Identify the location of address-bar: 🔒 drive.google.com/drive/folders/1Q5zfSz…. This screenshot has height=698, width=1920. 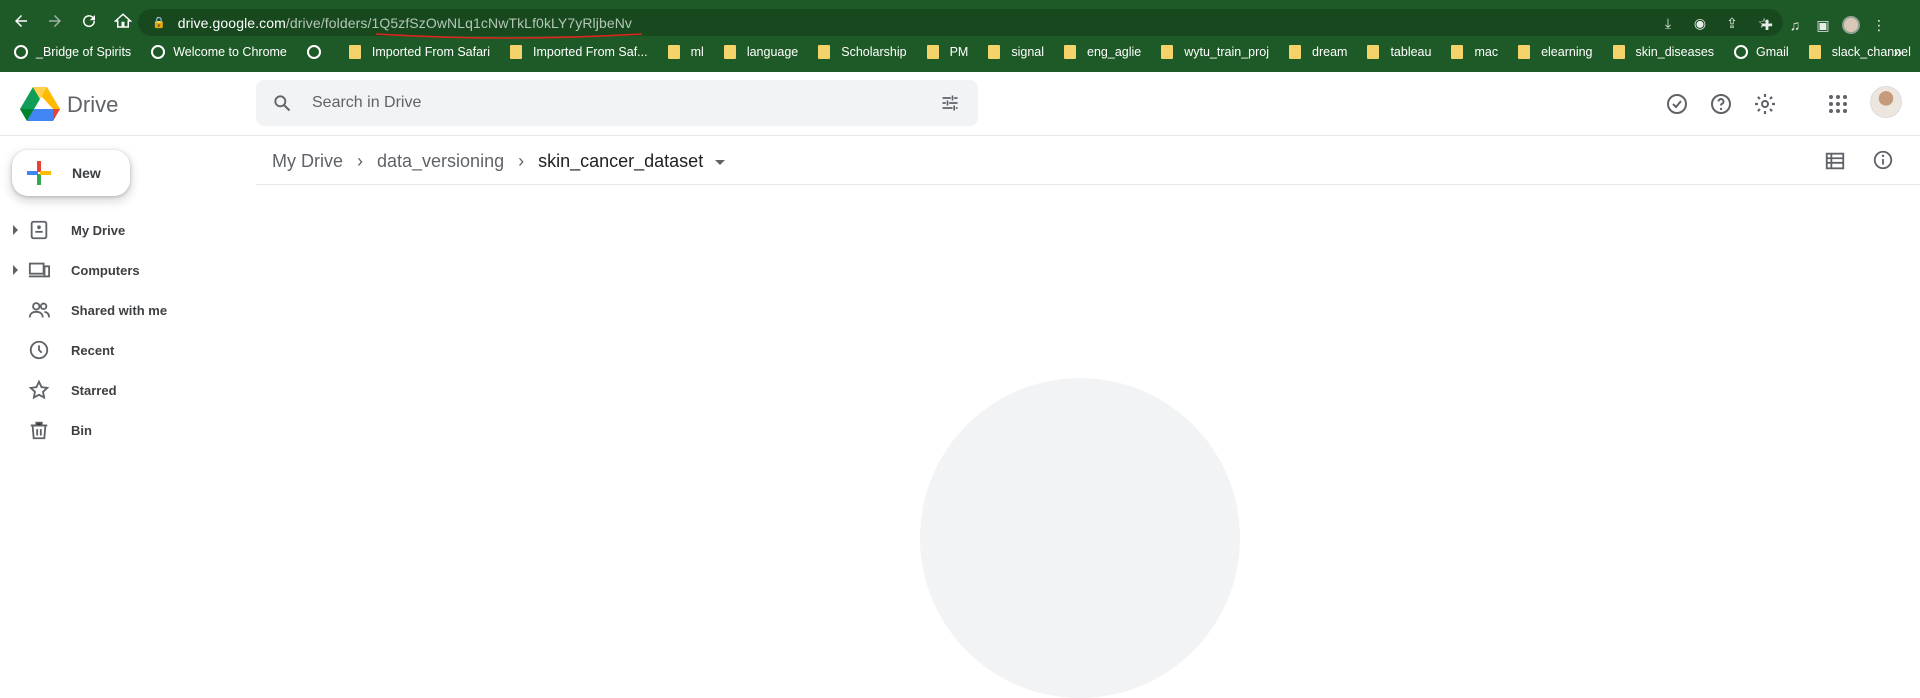
(960, 24).